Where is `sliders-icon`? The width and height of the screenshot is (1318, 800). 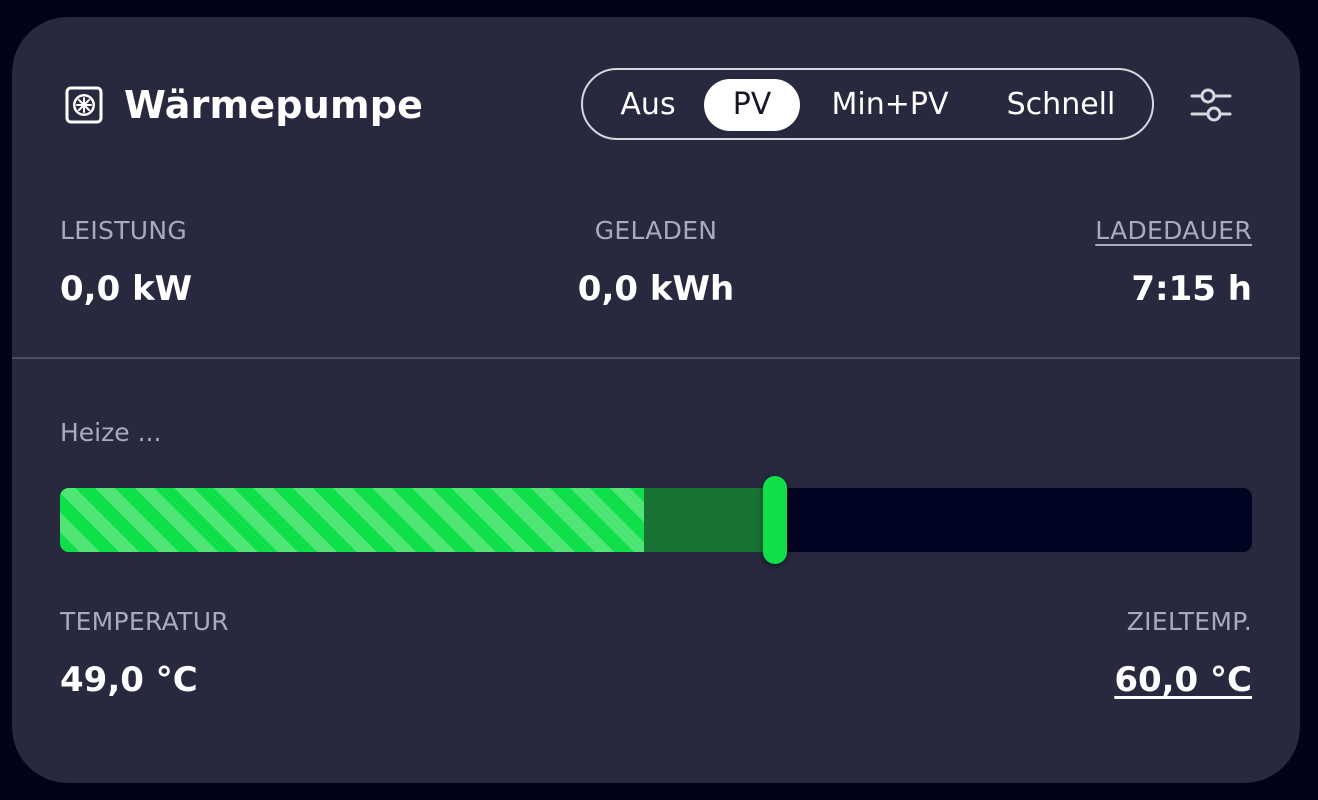
sliders-icon is located at coordinates (1211, 105).